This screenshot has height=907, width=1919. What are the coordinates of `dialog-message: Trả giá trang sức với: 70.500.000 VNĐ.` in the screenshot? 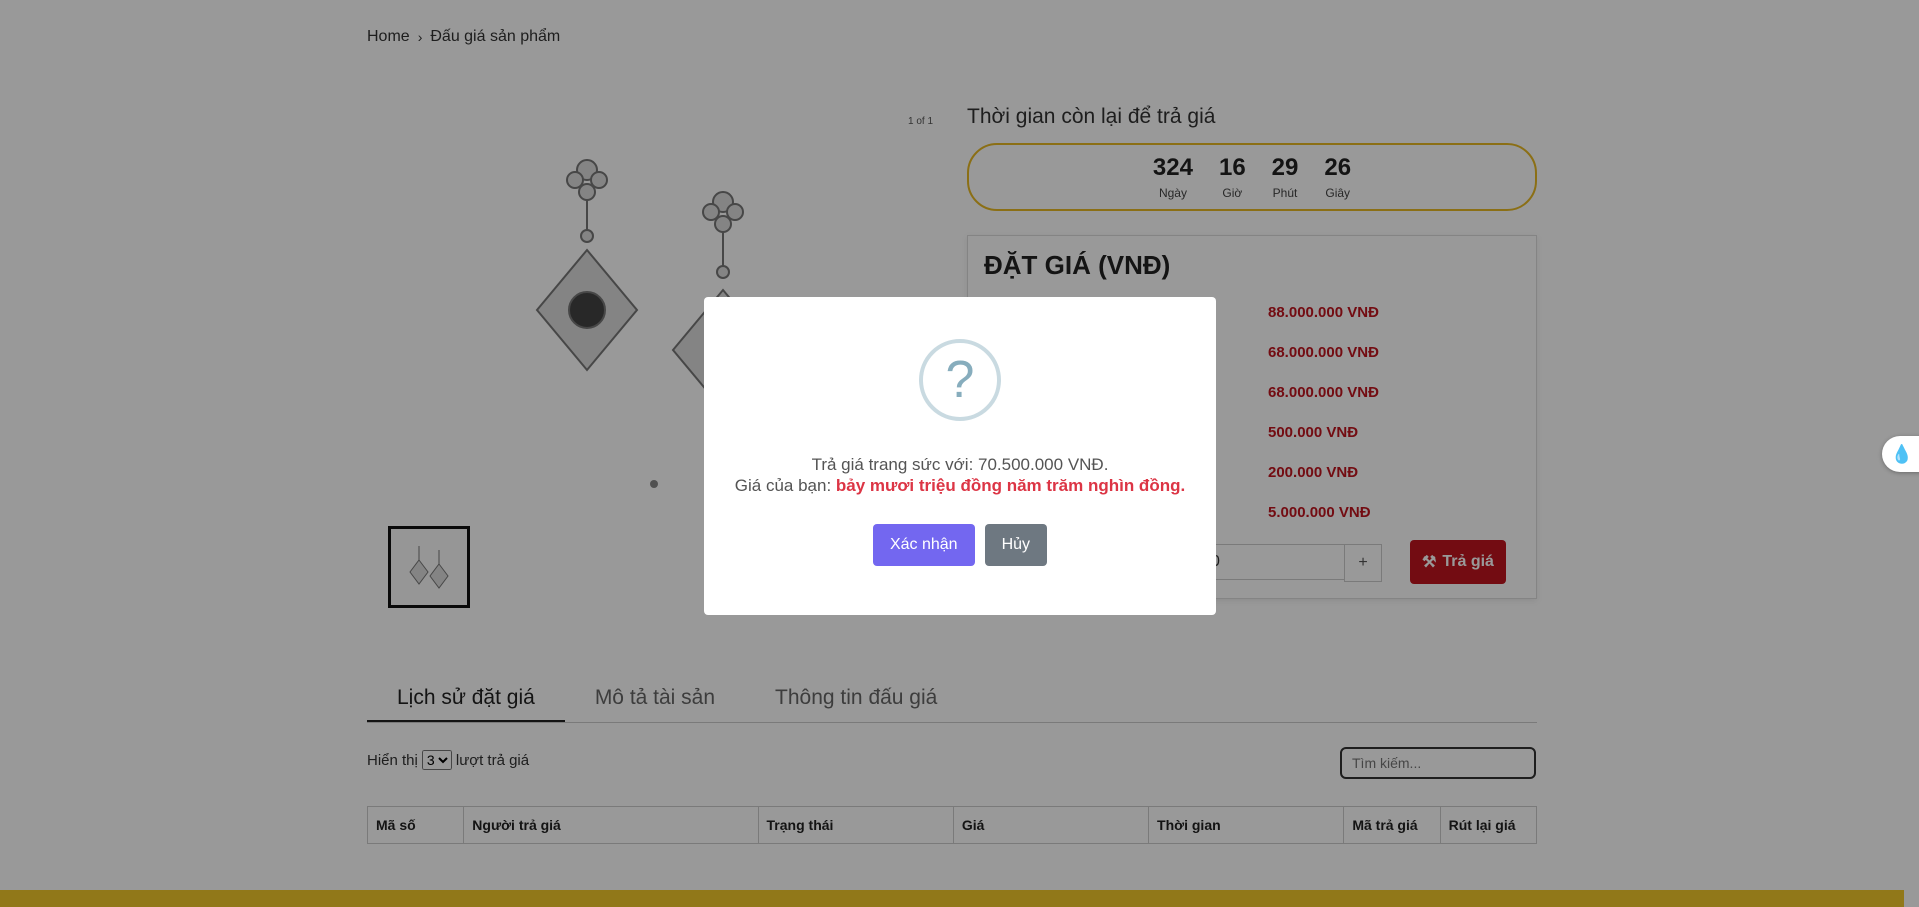 It's located at (960, 464).